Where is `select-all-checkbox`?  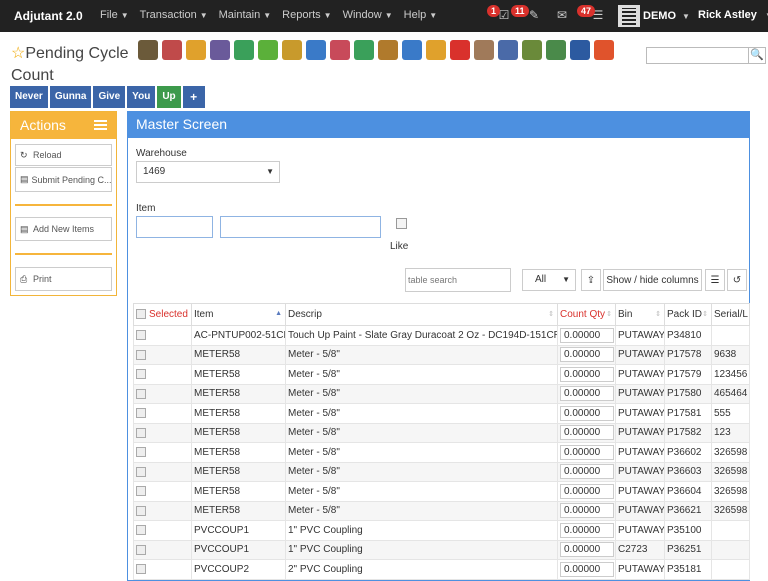 select-all-checkbox is located at coordinates (141, 314).